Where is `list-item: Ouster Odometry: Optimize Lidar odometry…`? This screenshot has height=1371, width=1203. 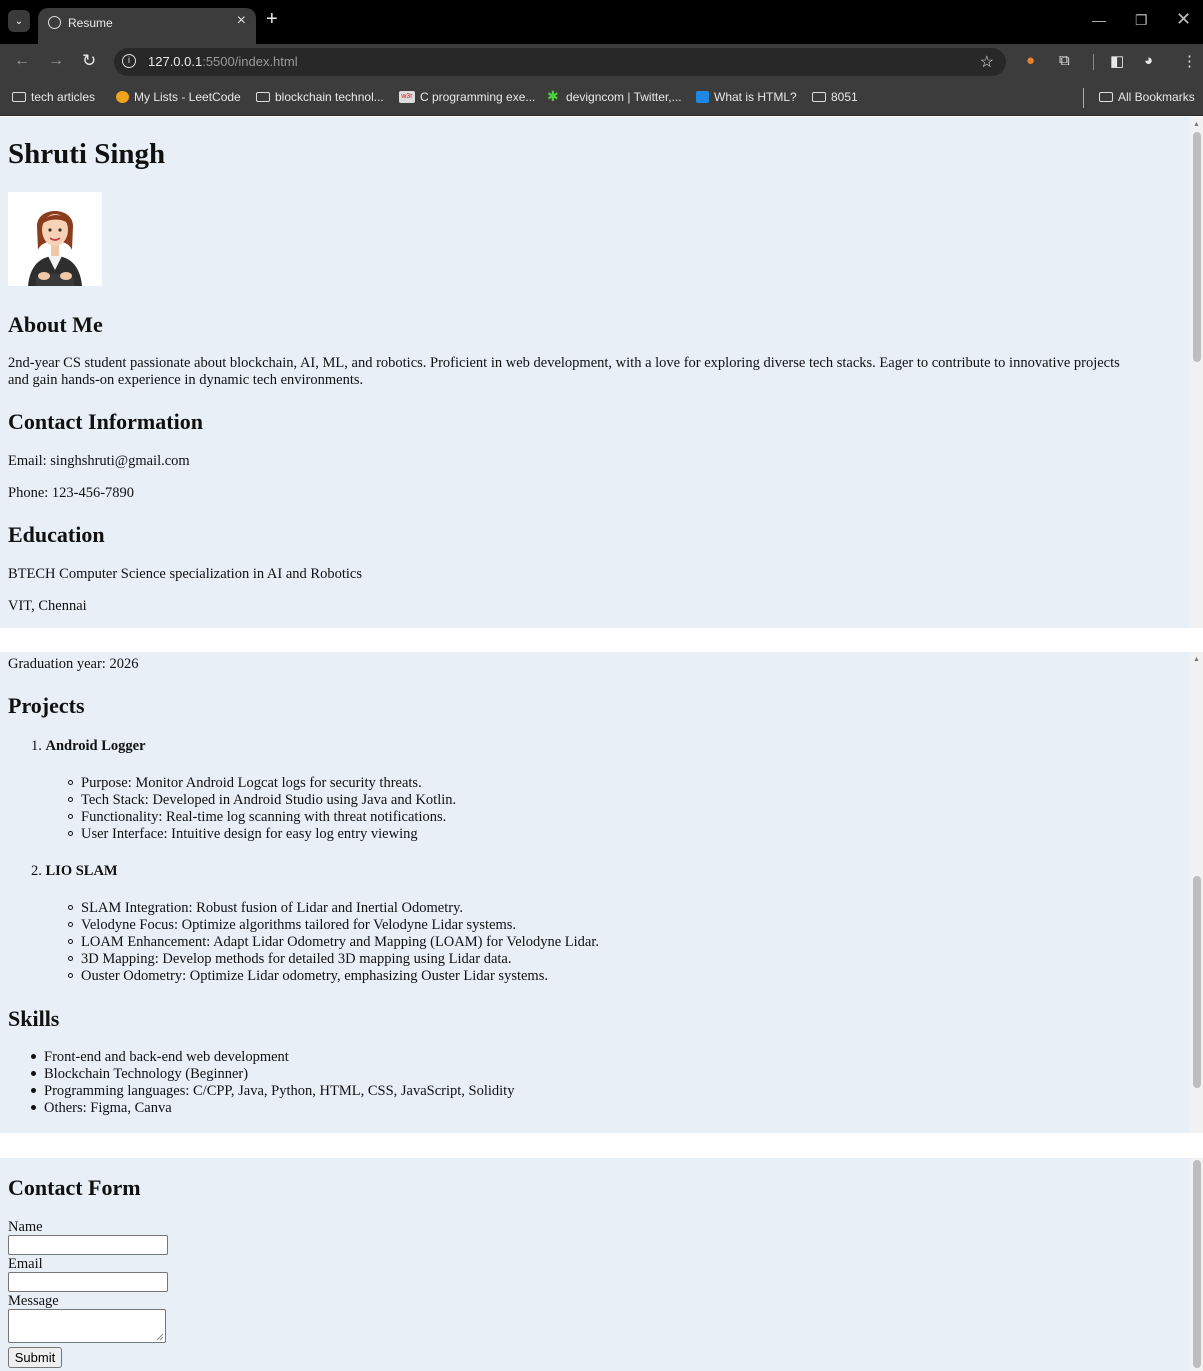 list-item: Ouster Odometry: Optimize Lidar odometry… is located at coordinates (308, 976).